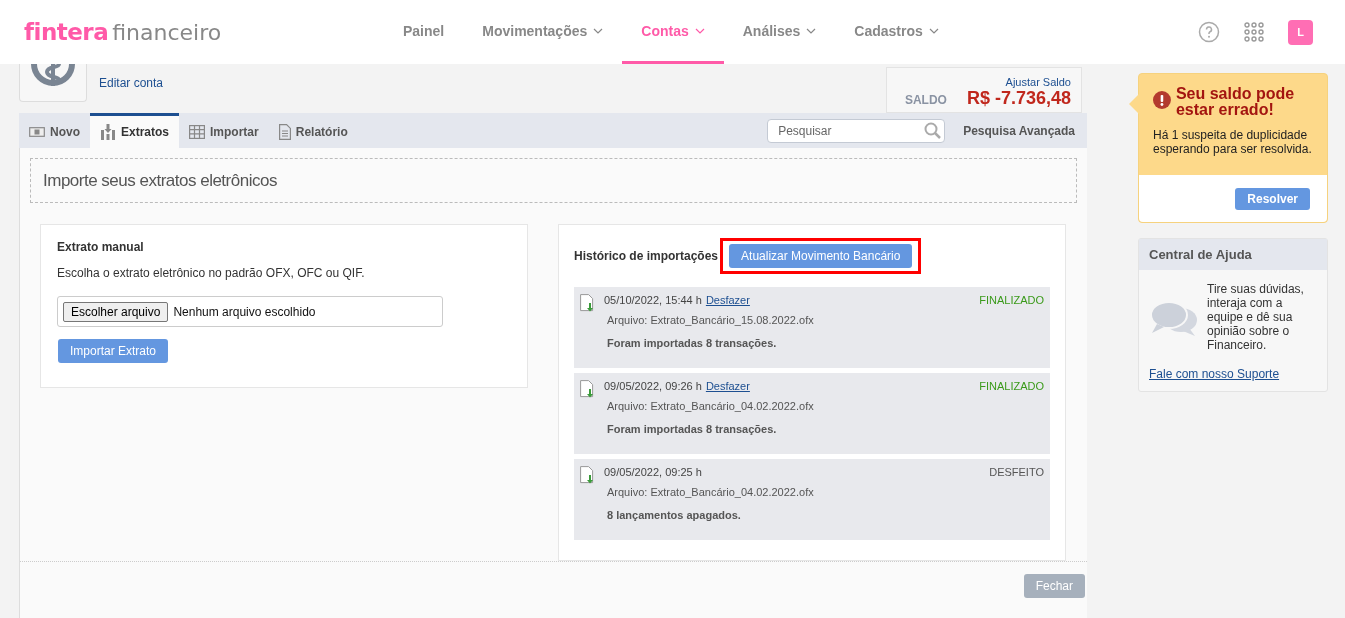 Image resolution: width=1345 pixels, height=618 pixels. What do you see at coordinates (313, 130) in the screenshot?
I see `tab: Relatório` at bounding box center [313, 130].